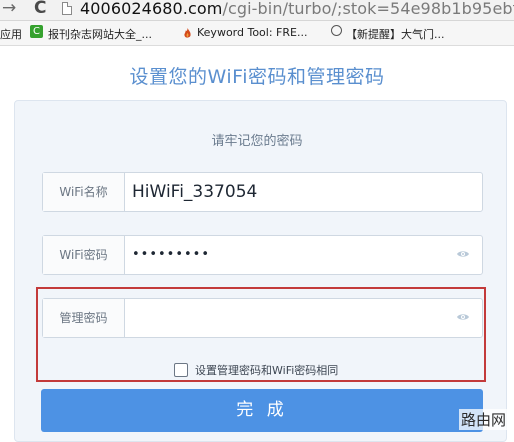  What do you see at coordinates (463, 254) in the screenshot?
I see `show-password-eye-icon` at bounding box center [463, 254].